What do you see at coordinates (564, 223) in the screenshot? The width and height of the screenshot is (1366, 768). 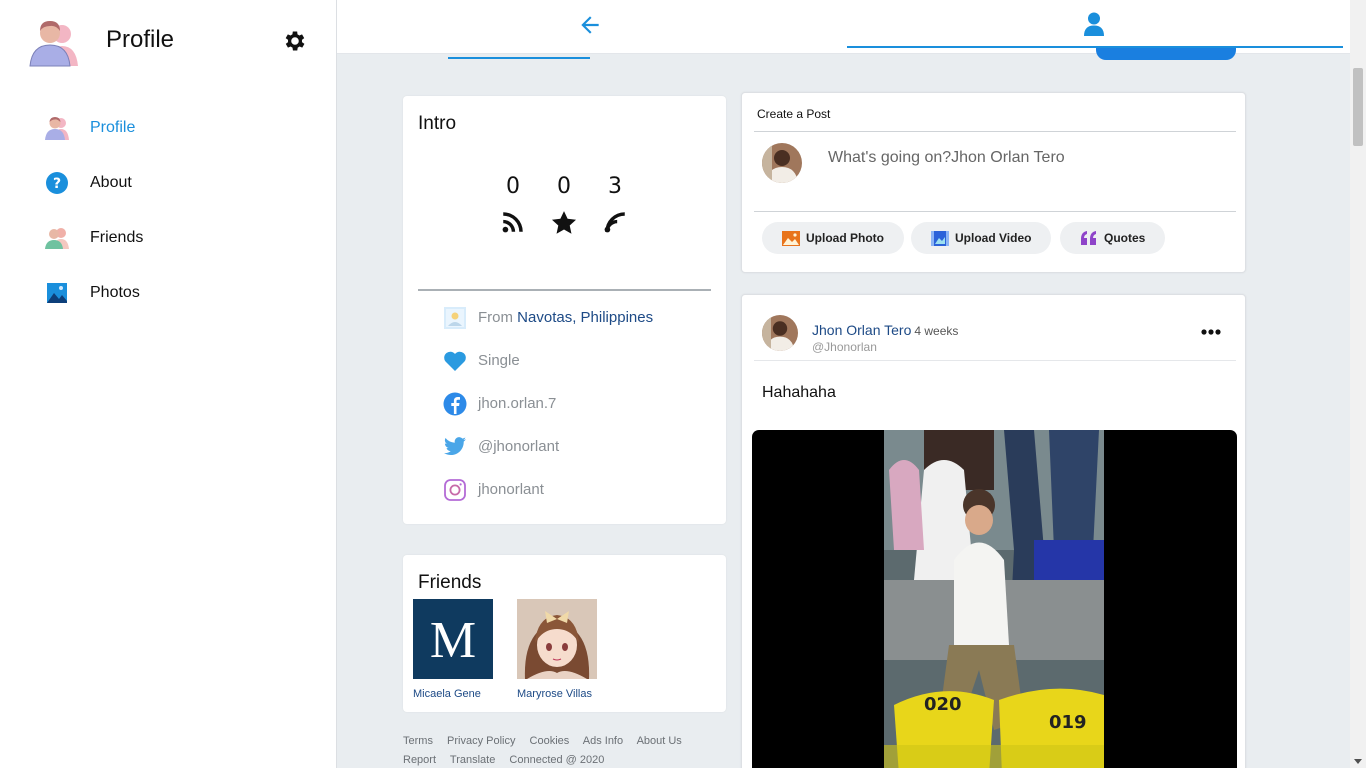 I see `star-icon` at bounding box center [564, 223].